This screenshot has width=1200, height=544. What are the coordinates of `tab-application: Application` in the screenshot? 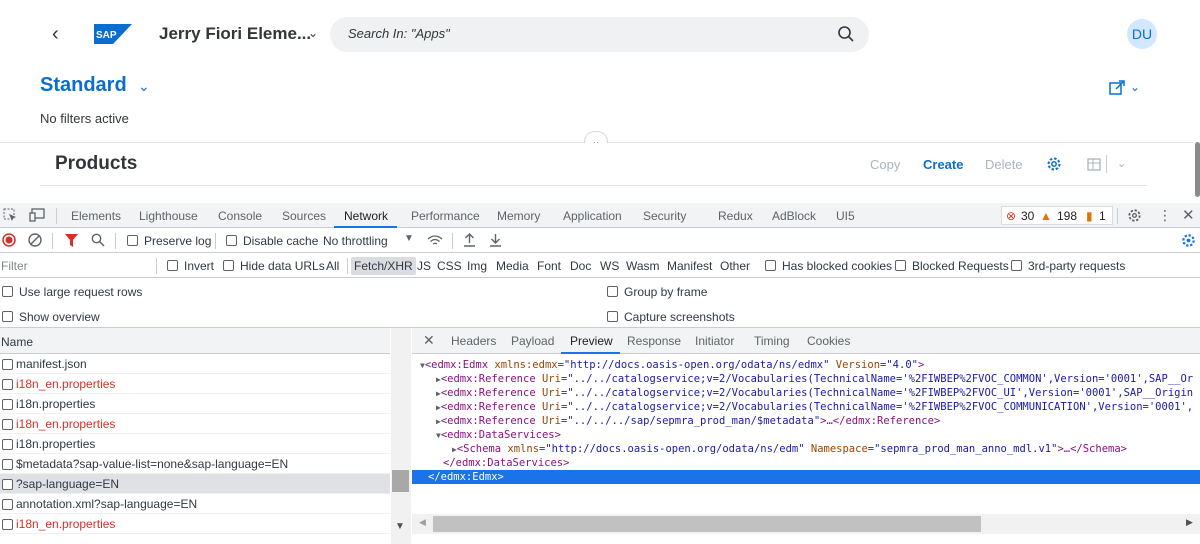 It's located at (592, 216).